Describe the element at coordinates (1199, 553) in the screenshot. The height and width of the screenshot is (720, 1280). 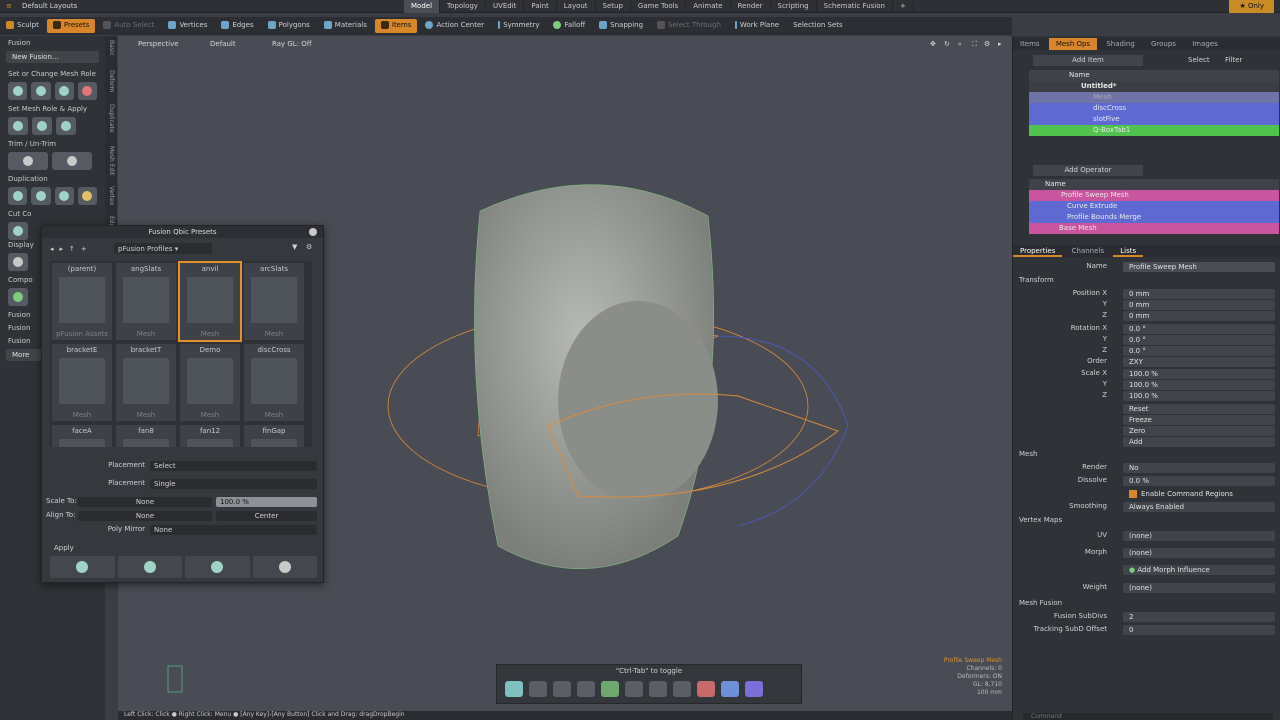
I see `morph-dropdown: (none)` at that location.